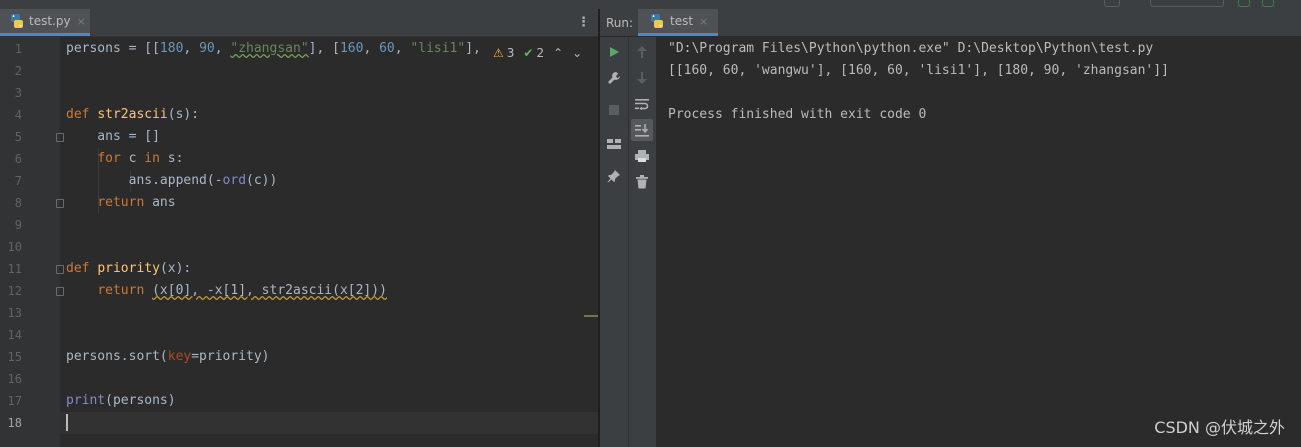  I want to click on code-line-17: print(persons), so click(121, 400).